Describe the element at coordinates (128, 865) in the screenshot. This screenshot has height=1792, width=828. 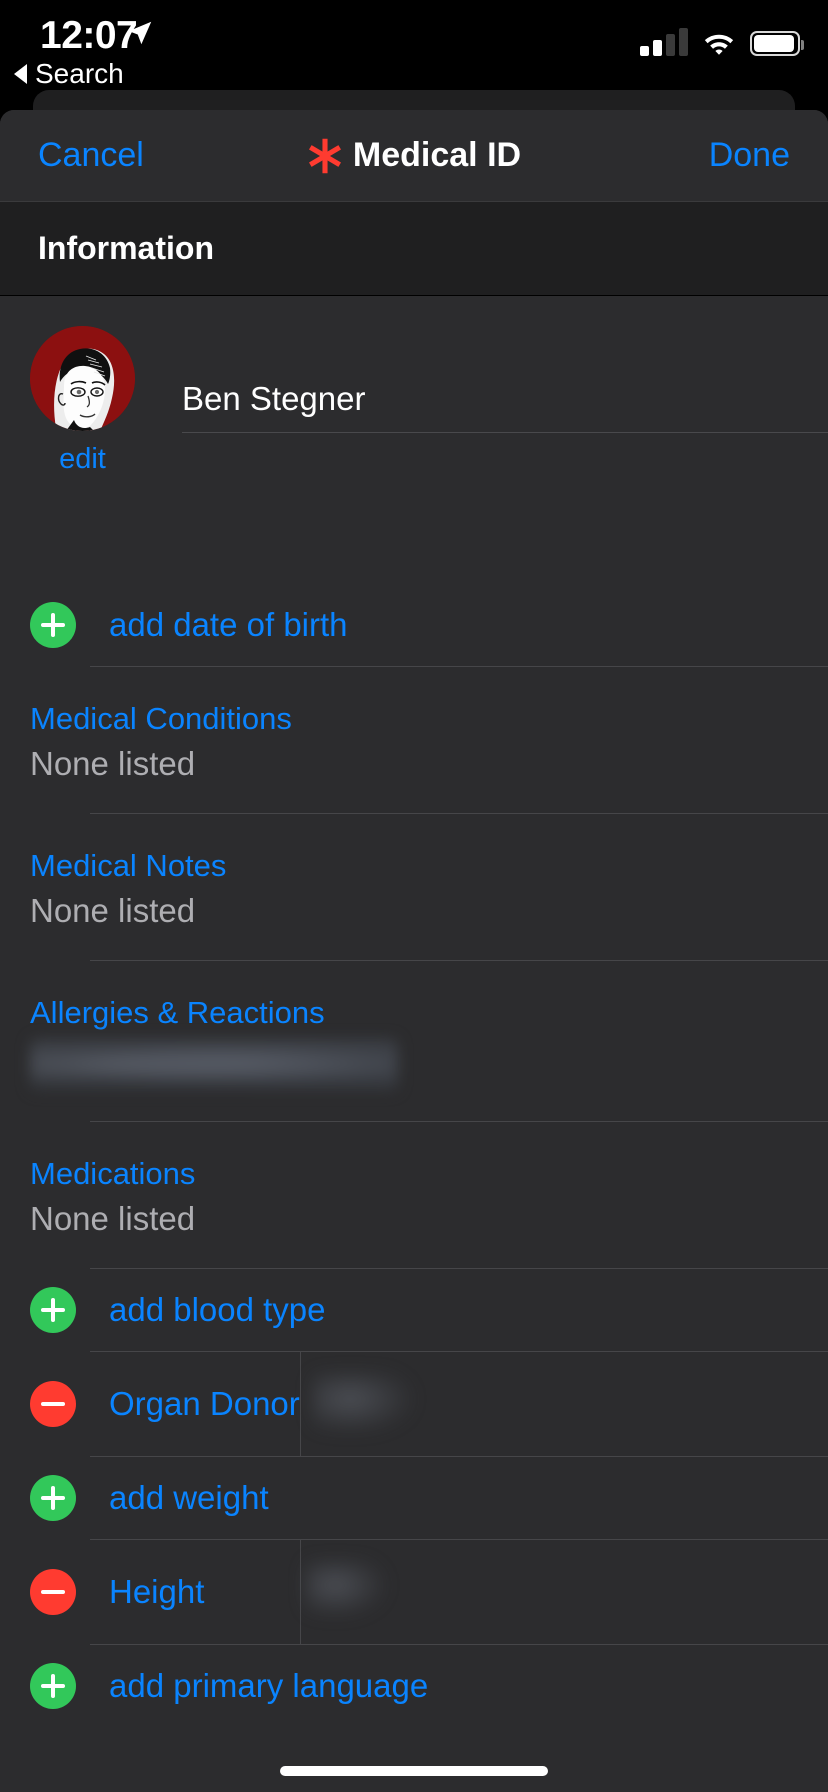
I see `field-title: Medical Notes` at that location.